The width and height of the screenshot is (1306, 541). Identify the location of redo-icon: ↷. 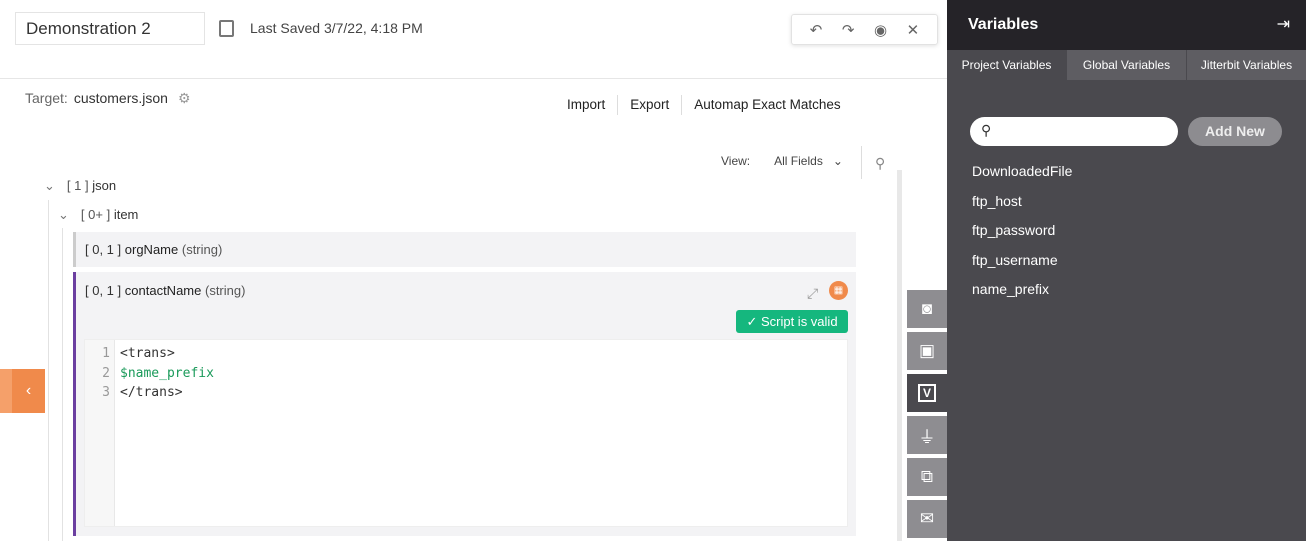
(848, 30).